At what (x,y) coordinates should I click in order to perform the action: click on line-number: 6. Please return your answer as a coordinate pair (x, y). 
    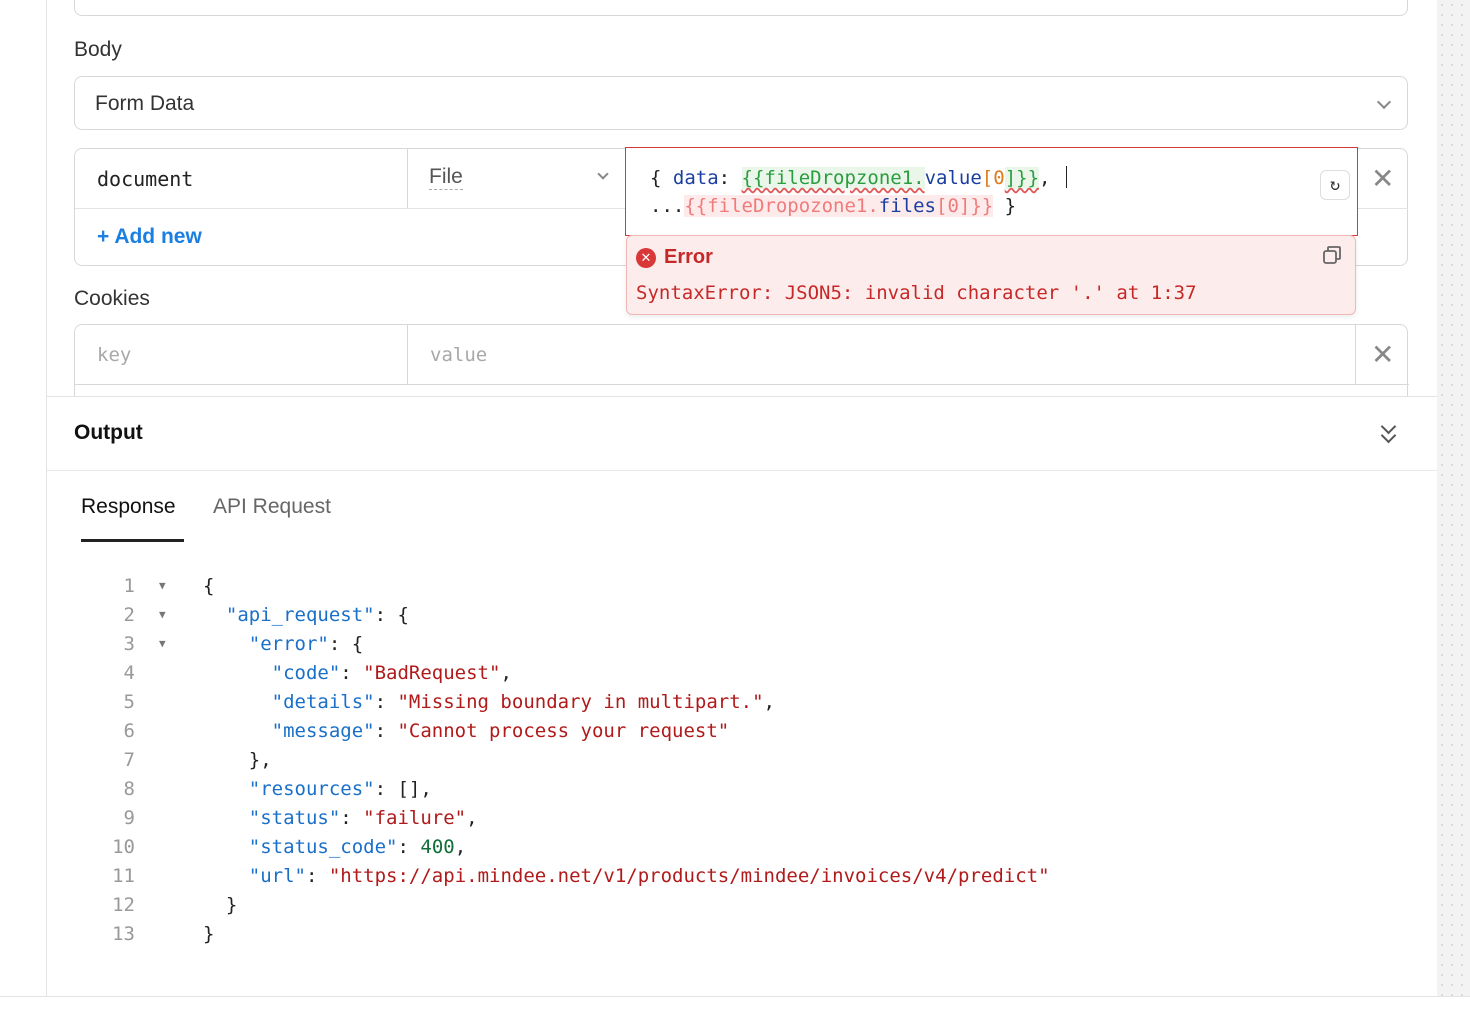
    Looking at the image, I should click on (129, 731).